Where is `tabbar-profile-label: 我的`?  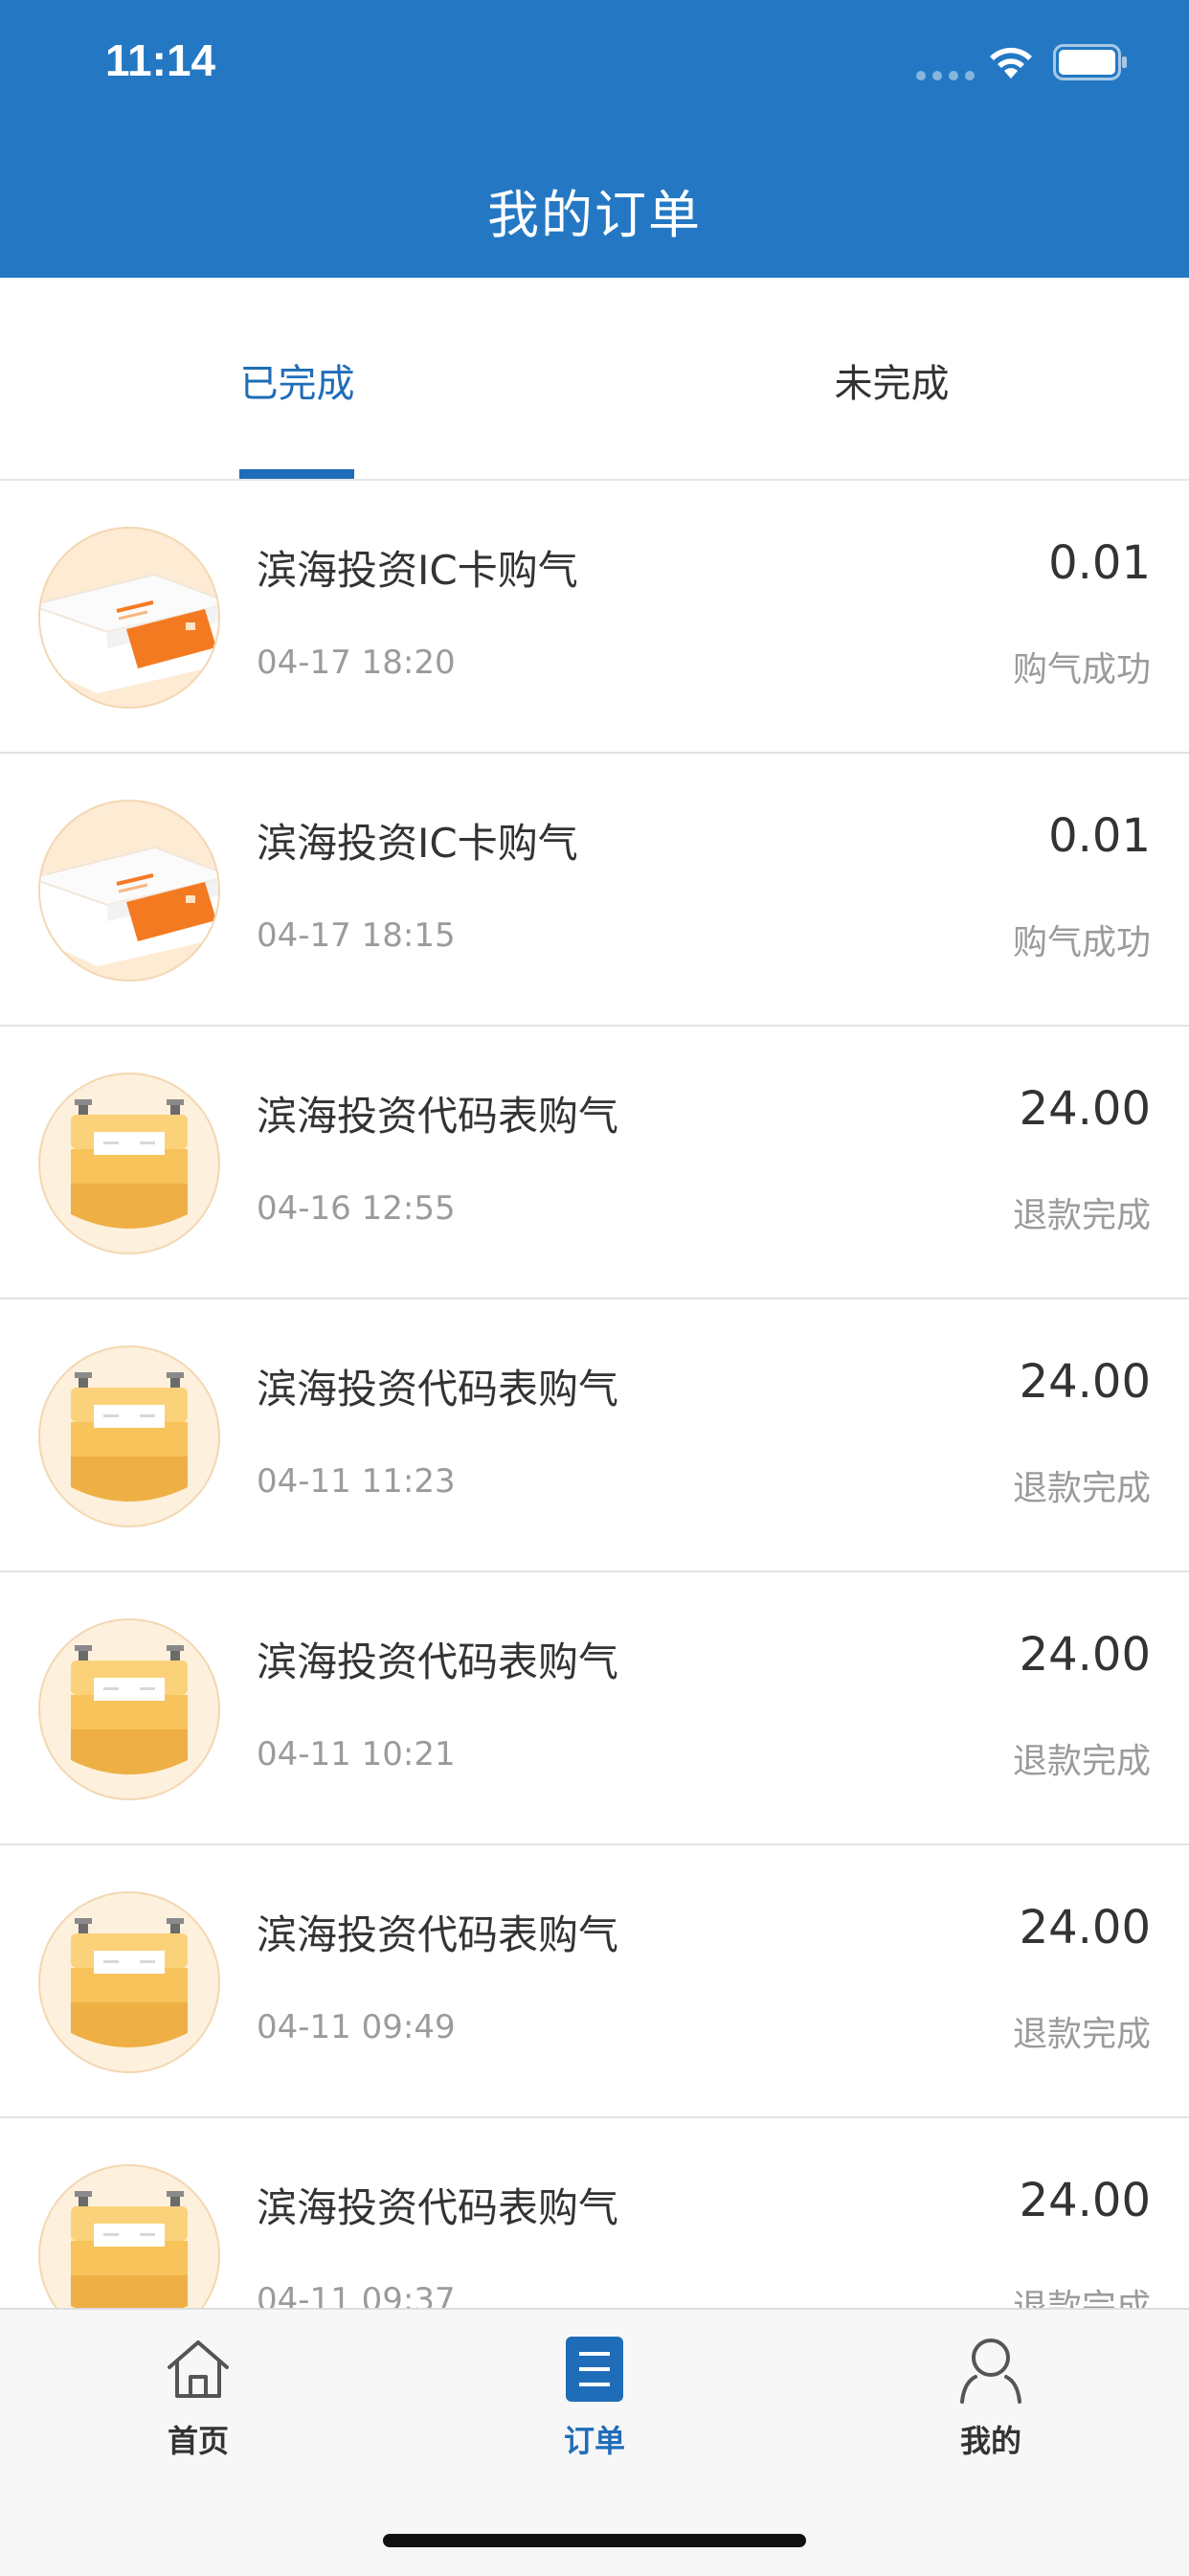 tabbar-profile-label: 我的 is located at coordinates (990, 2441).